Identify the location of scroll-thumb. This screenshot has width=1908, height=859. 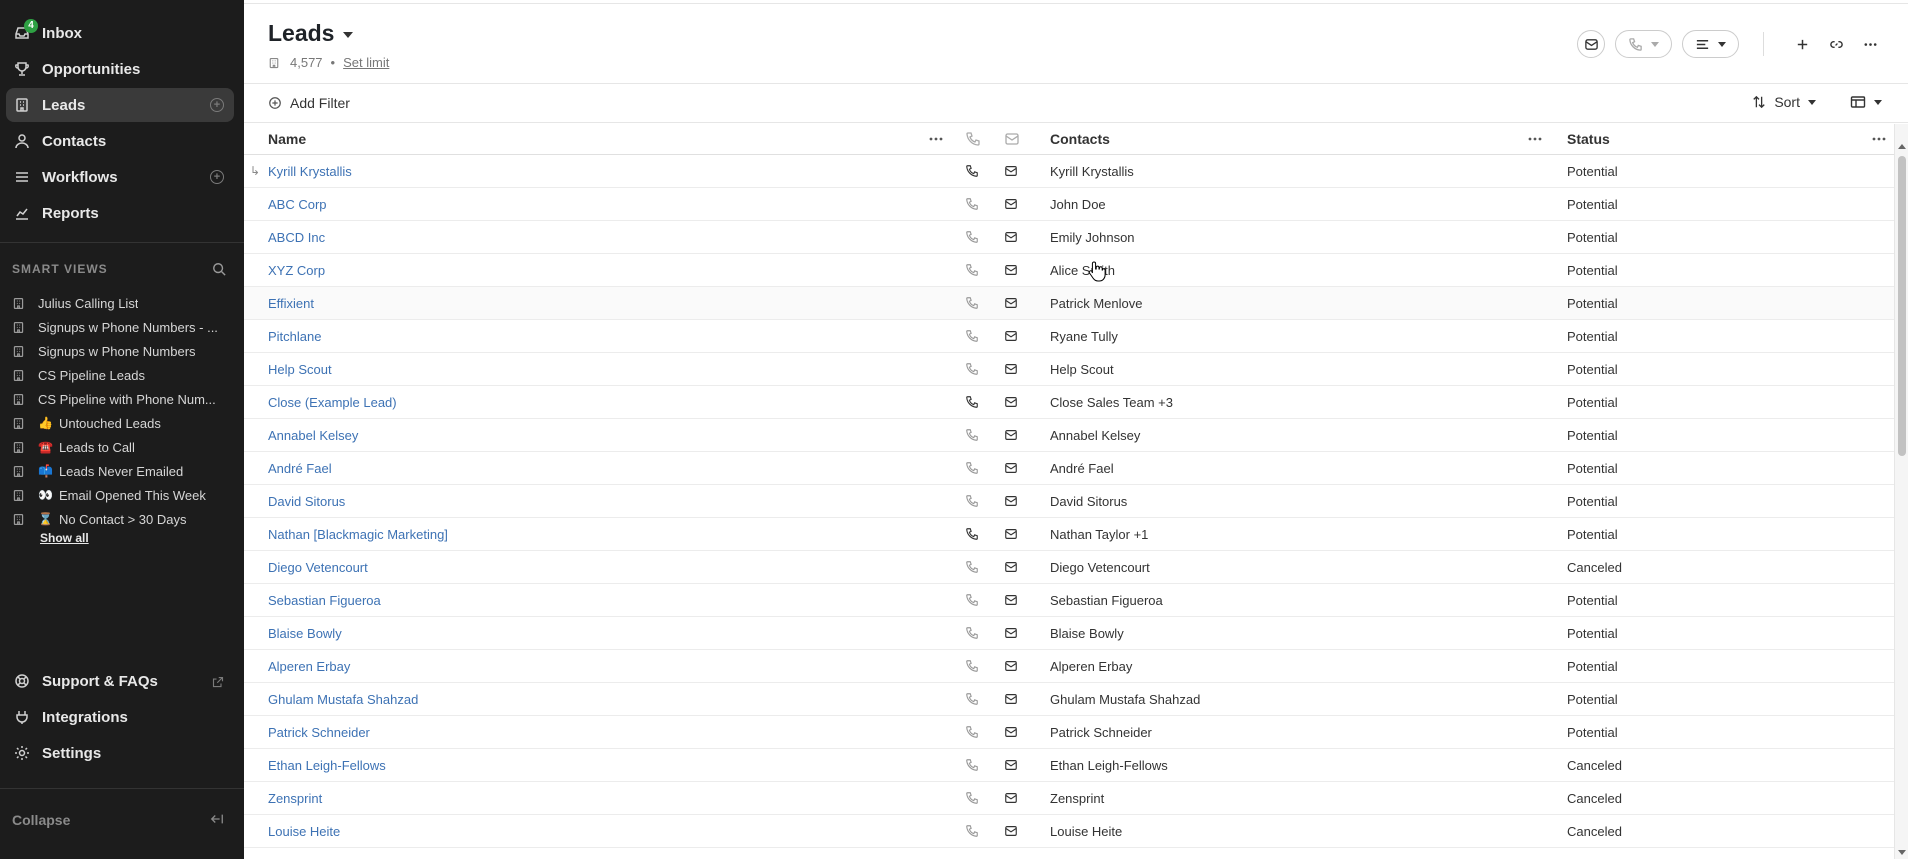
(1902, 306).